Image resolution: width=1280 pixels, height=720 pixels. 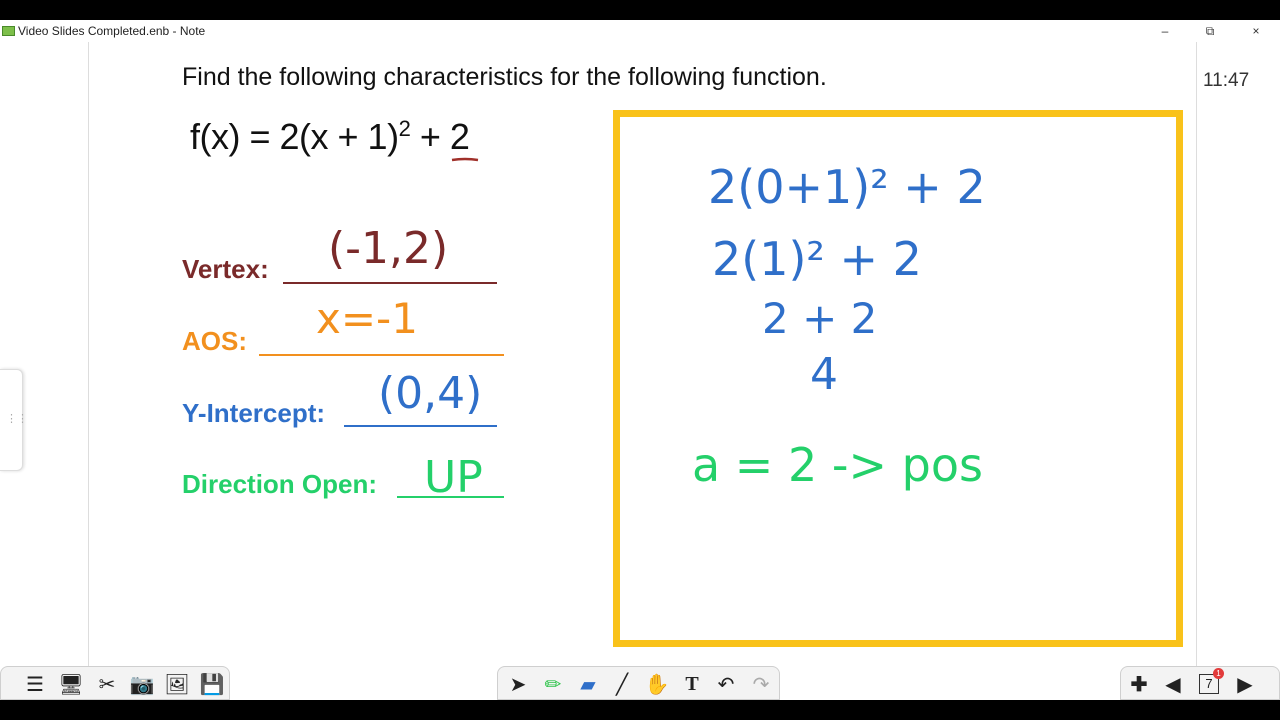 I want to click on y-intercept-answer: (0,4), so click(x=430, y=393).